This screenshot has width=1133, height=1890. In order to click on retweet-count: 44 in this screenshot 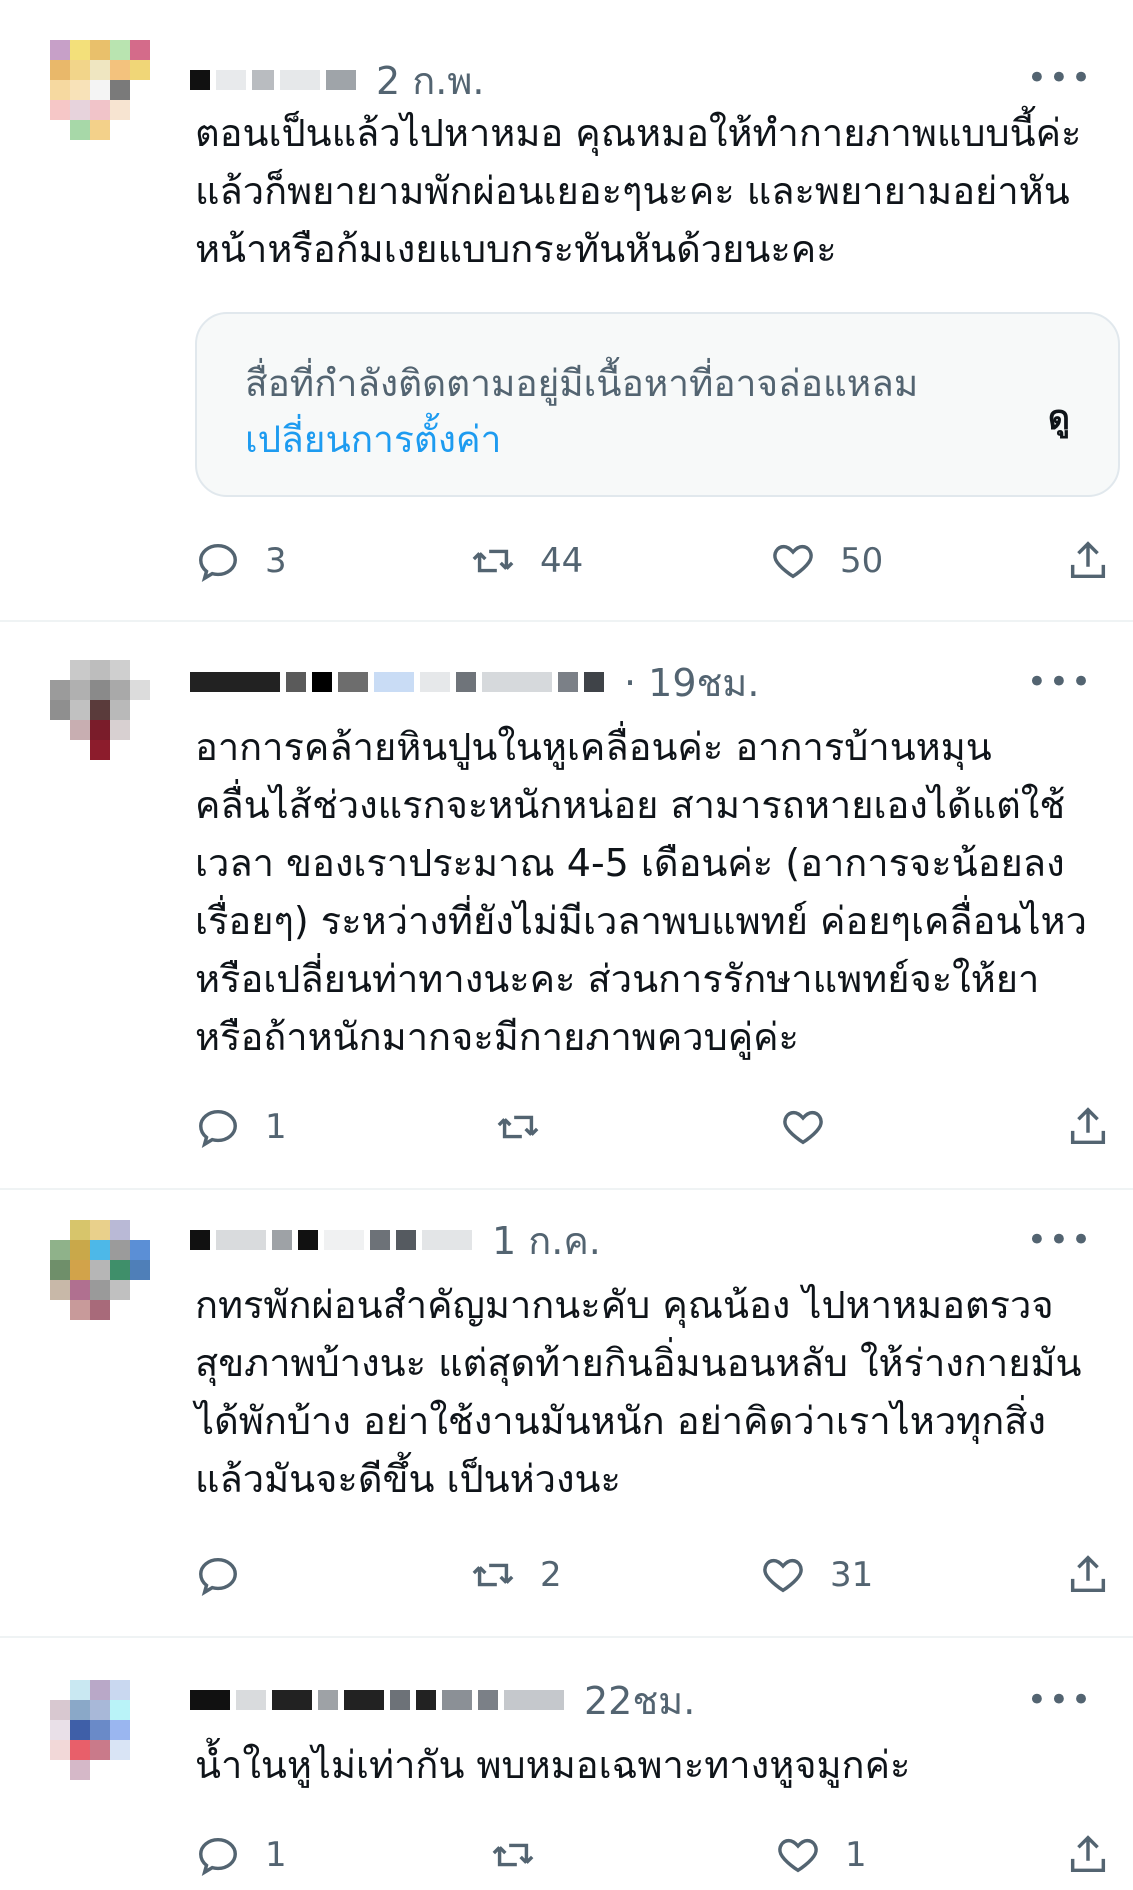, I will do `click(562, 561)`.